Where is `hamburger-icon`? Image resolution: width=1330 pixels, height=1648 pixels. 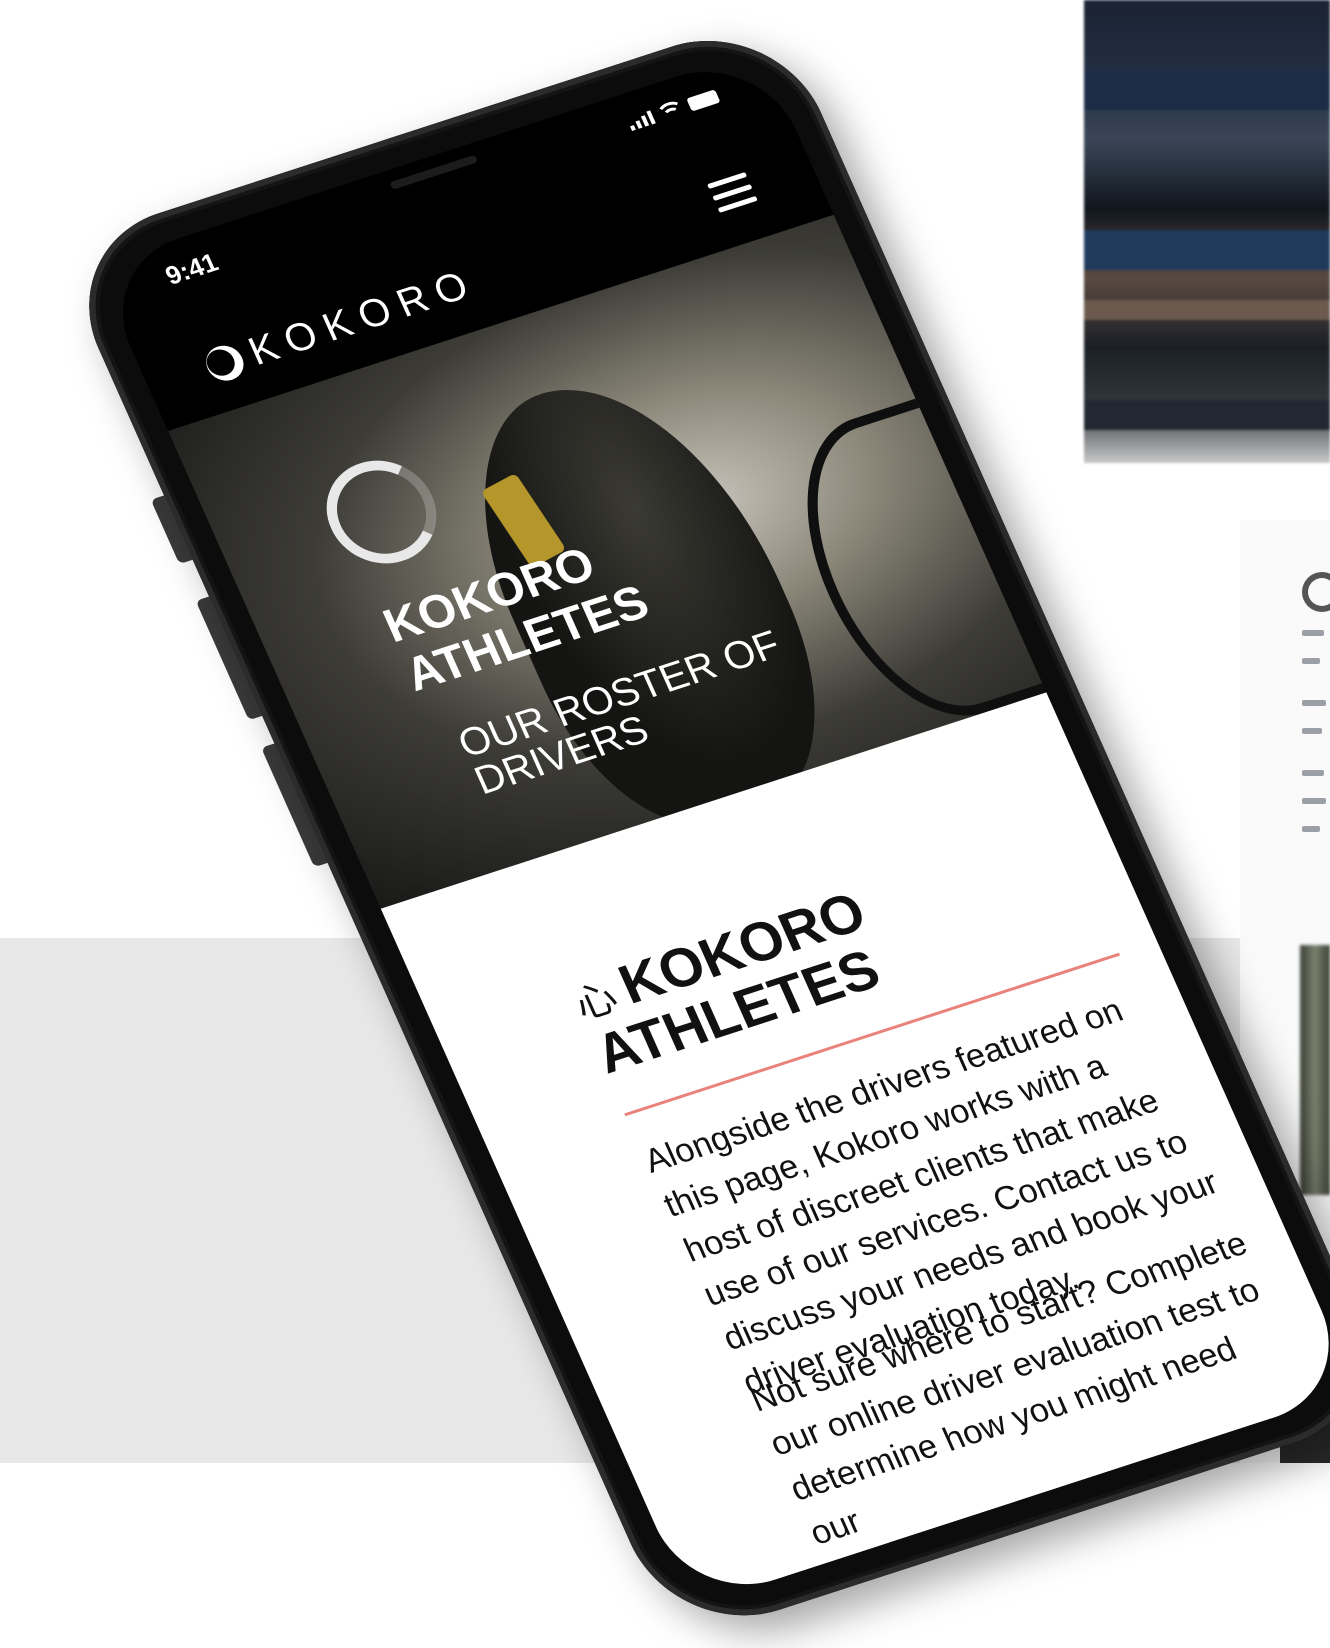
hamburger-icon is located at coordinates (735, 193).